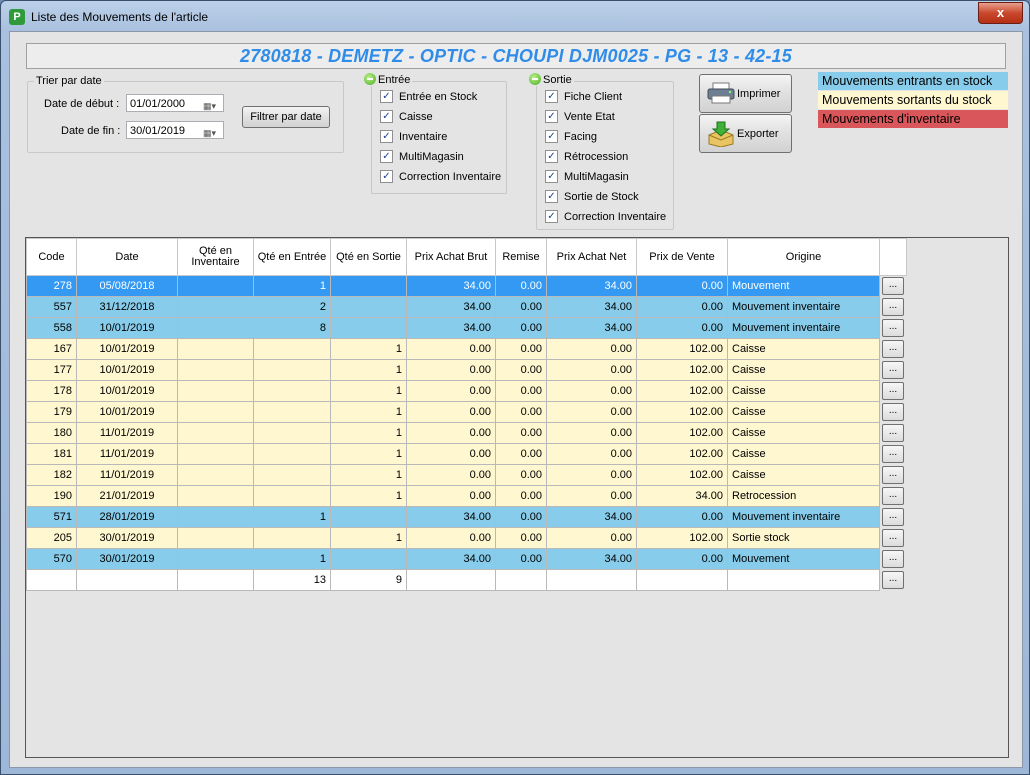 This screenshot has width=1030, height=775. What do you see at coordinates (51, 475) in the screenshot?
I see `table-cell: 182` at bounding box center [51, 475].